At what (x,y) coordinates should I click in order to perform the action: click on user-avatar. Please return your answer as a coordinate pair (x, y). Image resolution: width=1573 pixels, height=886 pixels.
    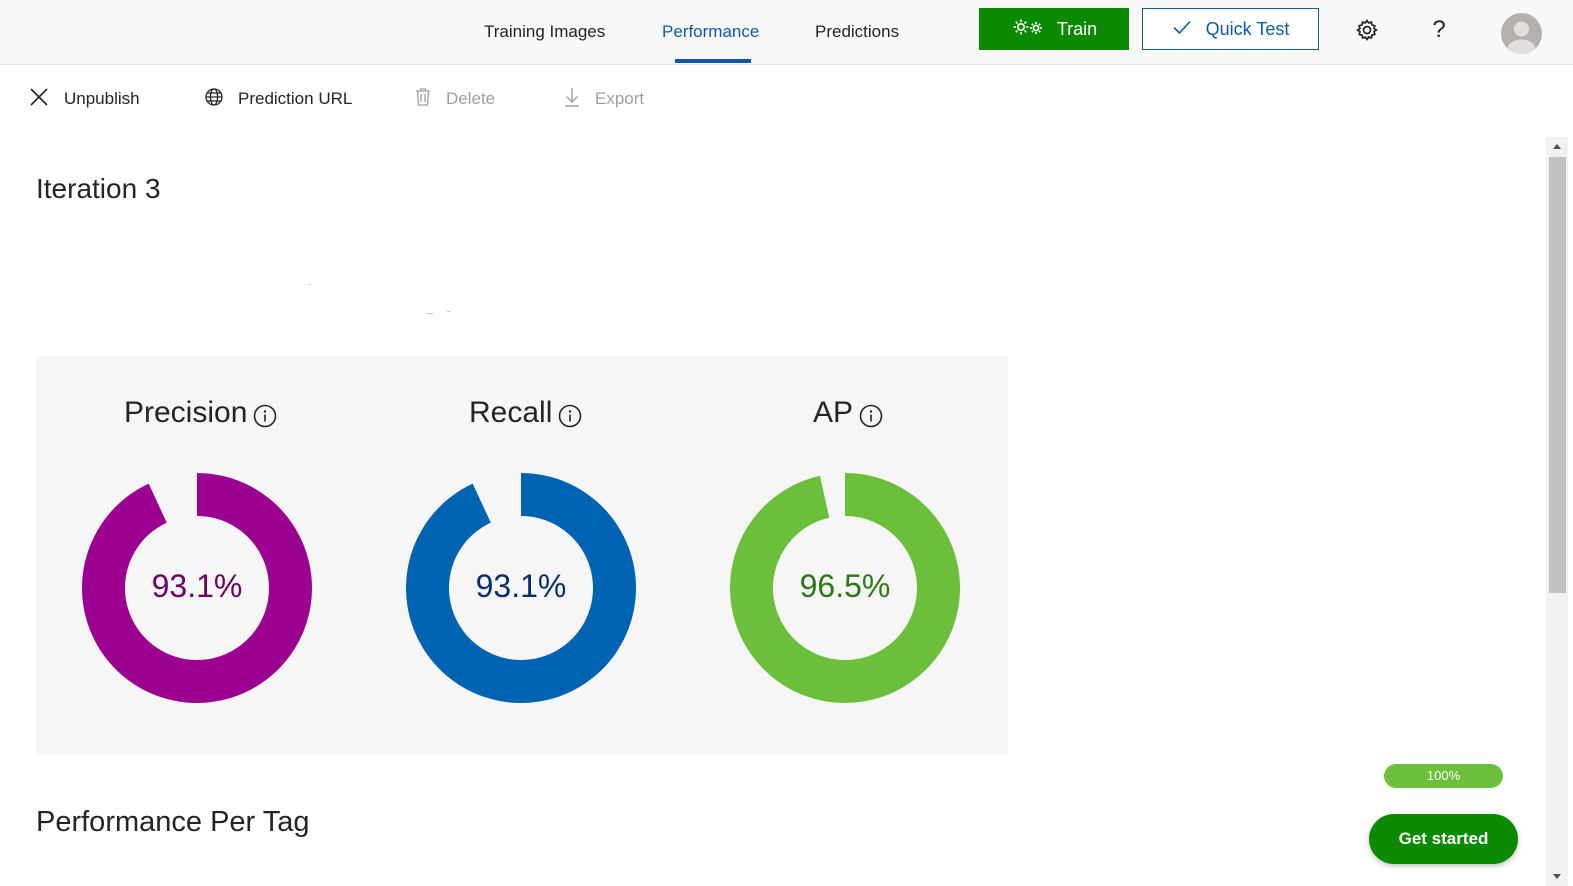
    Looking at the image, I should click on (1521, 33).